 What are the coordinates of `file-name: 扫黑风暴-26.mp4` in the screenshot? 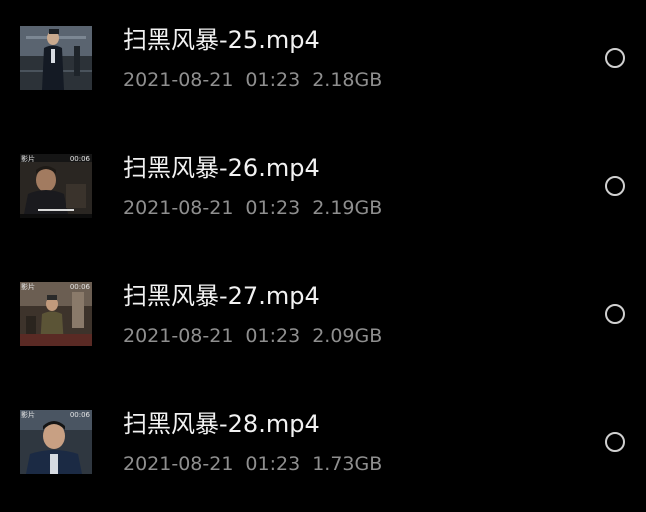 It's located at (221, 168).